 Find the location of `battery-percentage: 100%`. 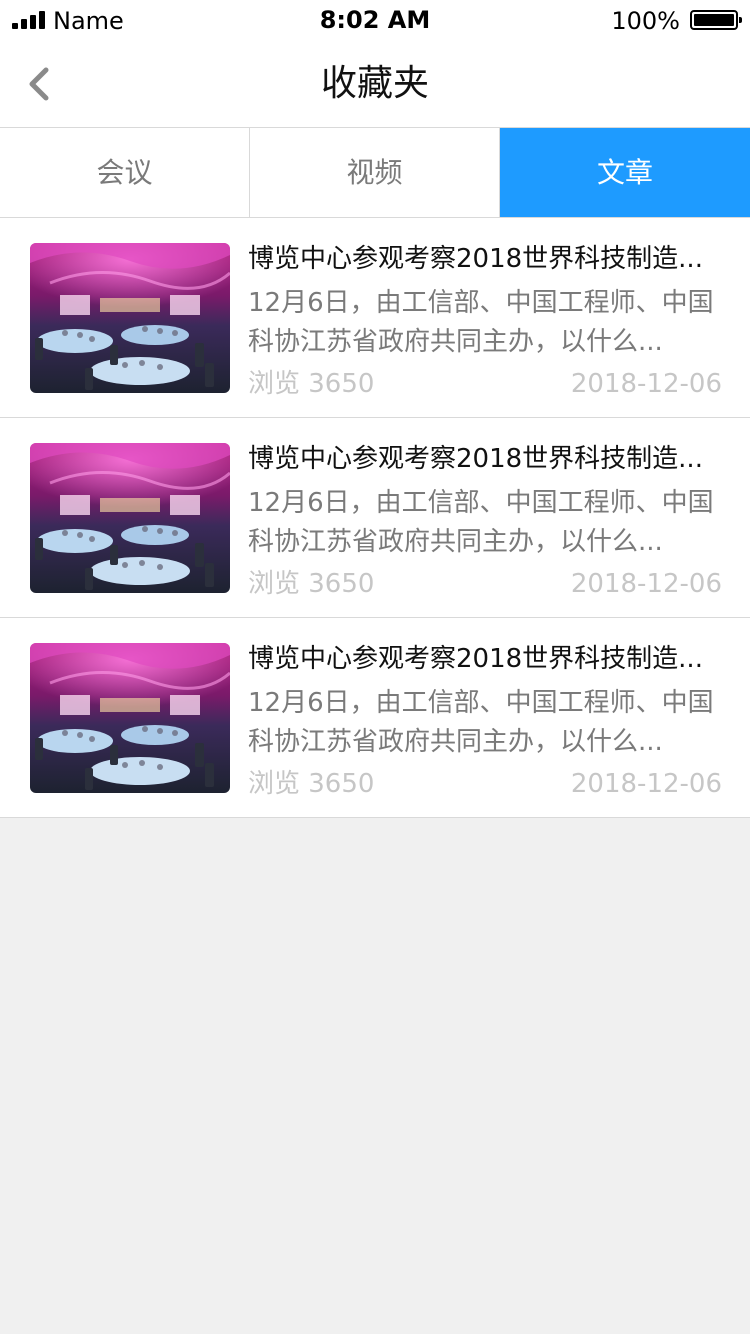

battery-percentage: 100% is located at coordinates (645, 21).